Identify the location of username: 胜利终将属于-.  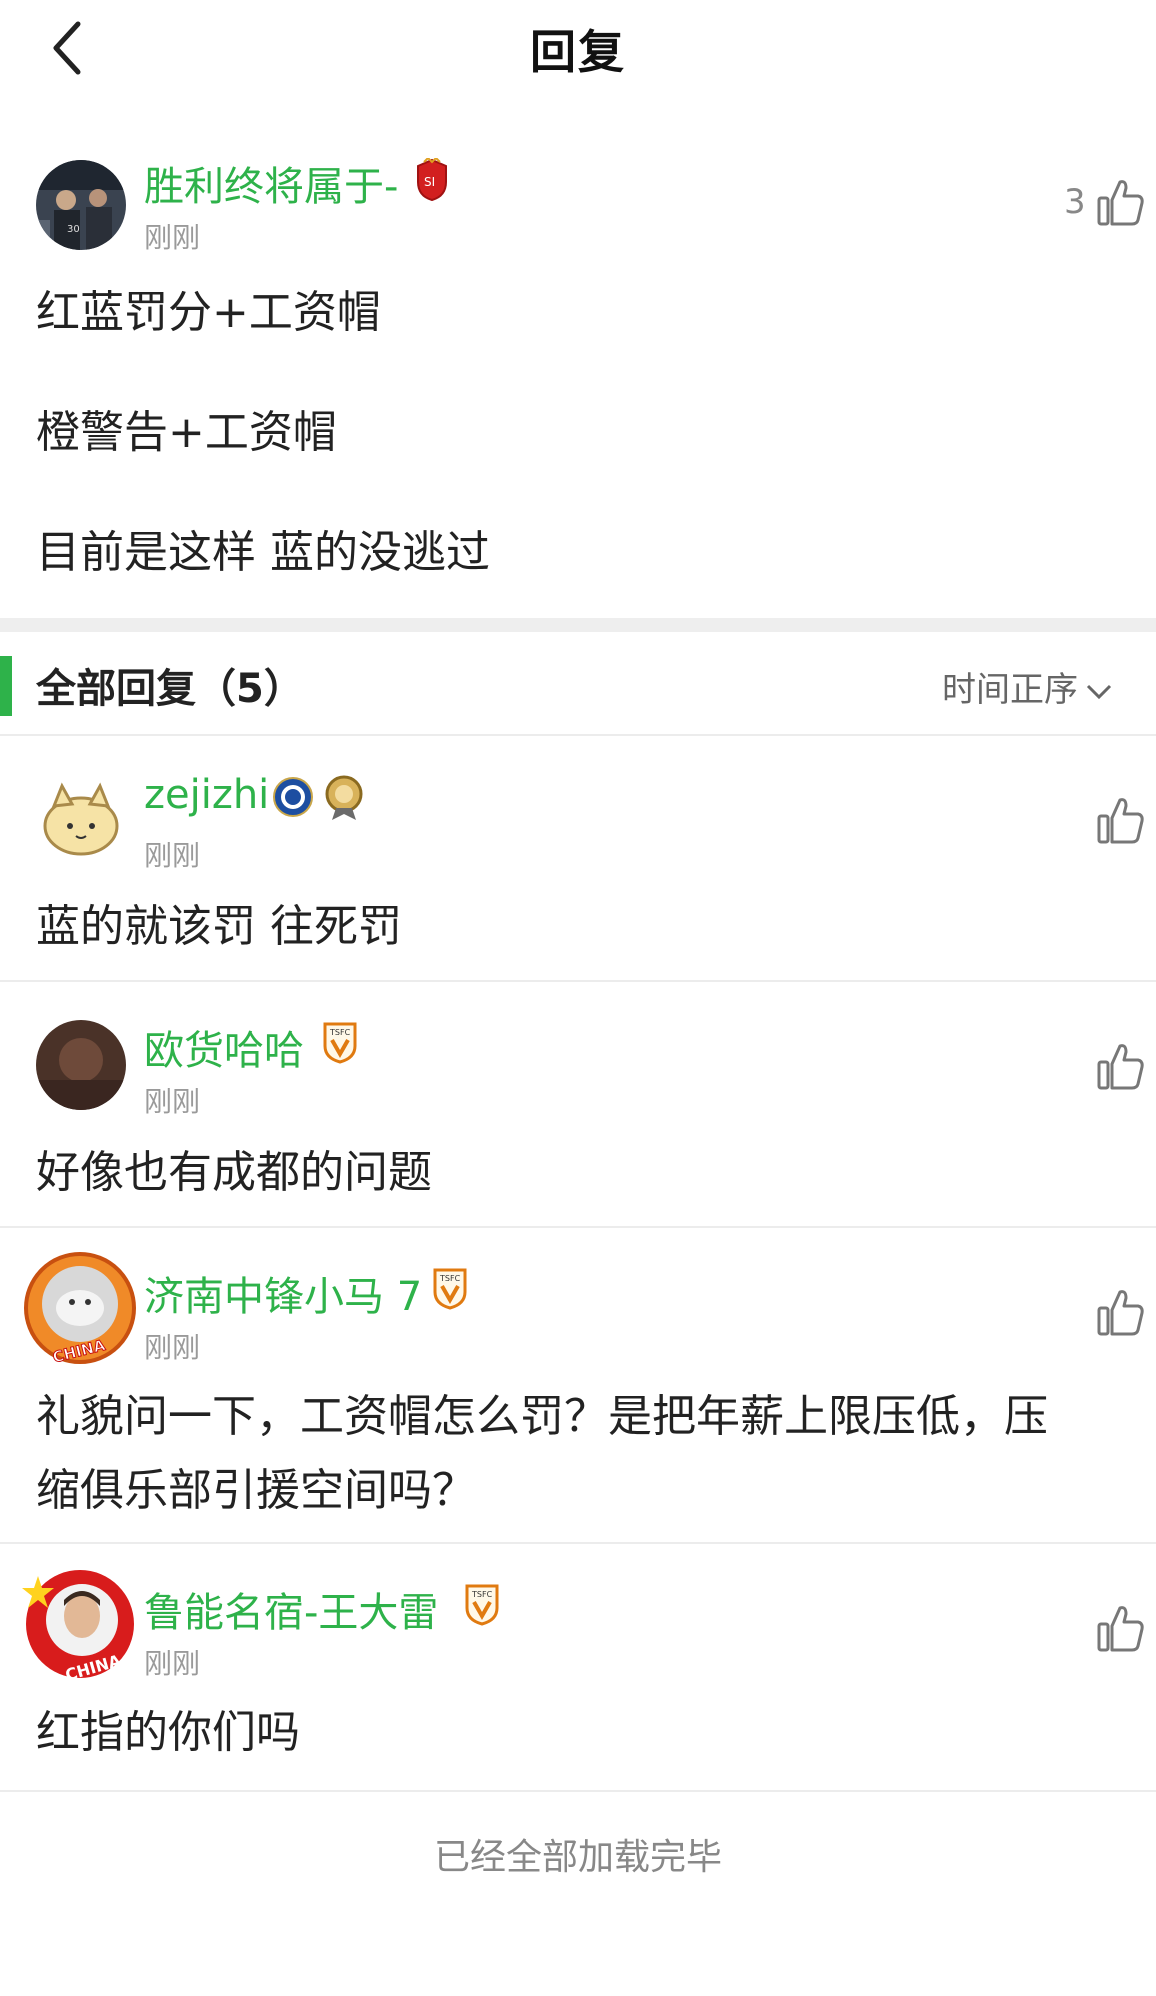
(271, 183).